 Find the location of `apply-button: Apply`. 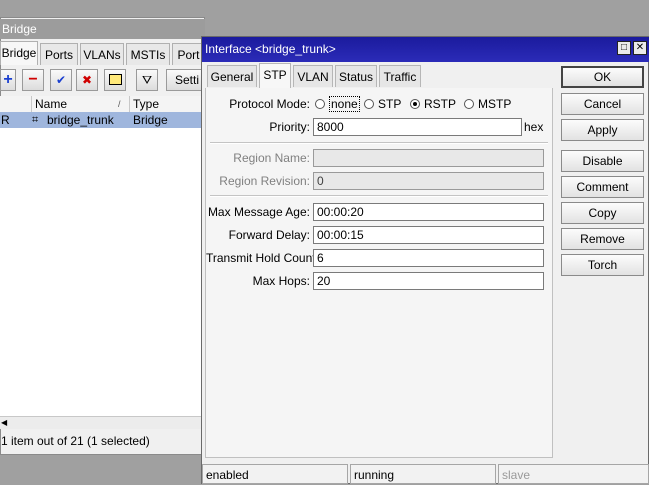

apply-button: Apply is located at coordinates (602, 130).